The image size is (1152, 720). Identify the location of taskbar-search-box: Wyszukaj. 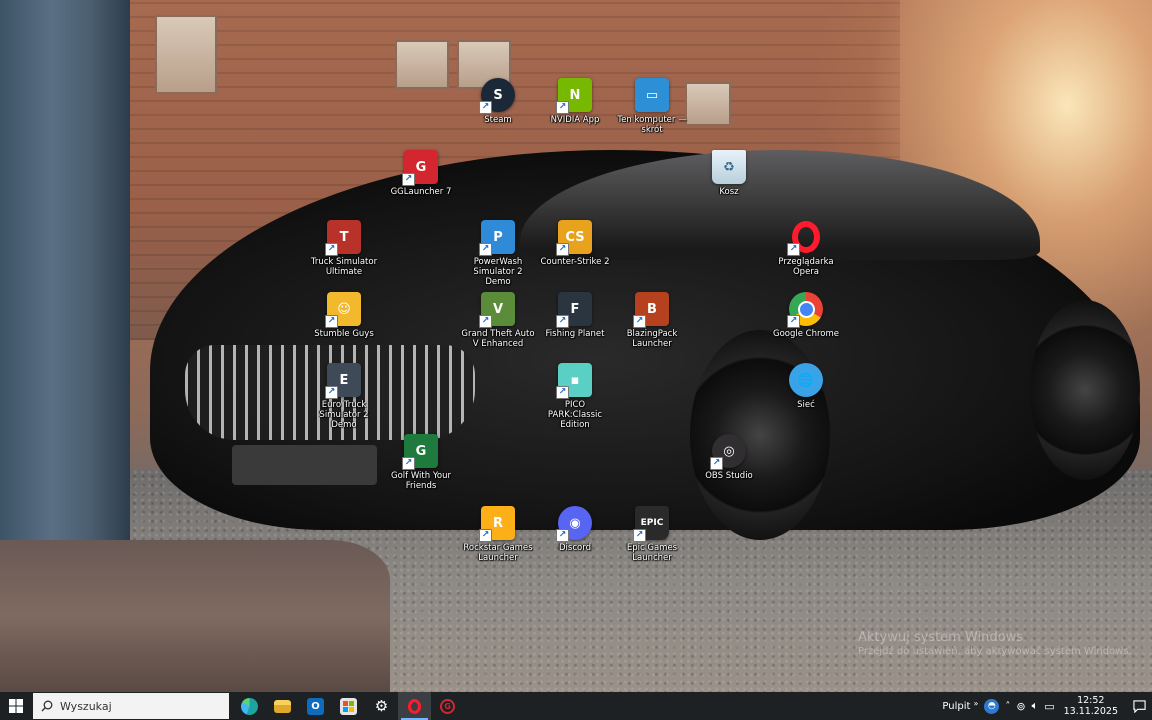
(131, 706).